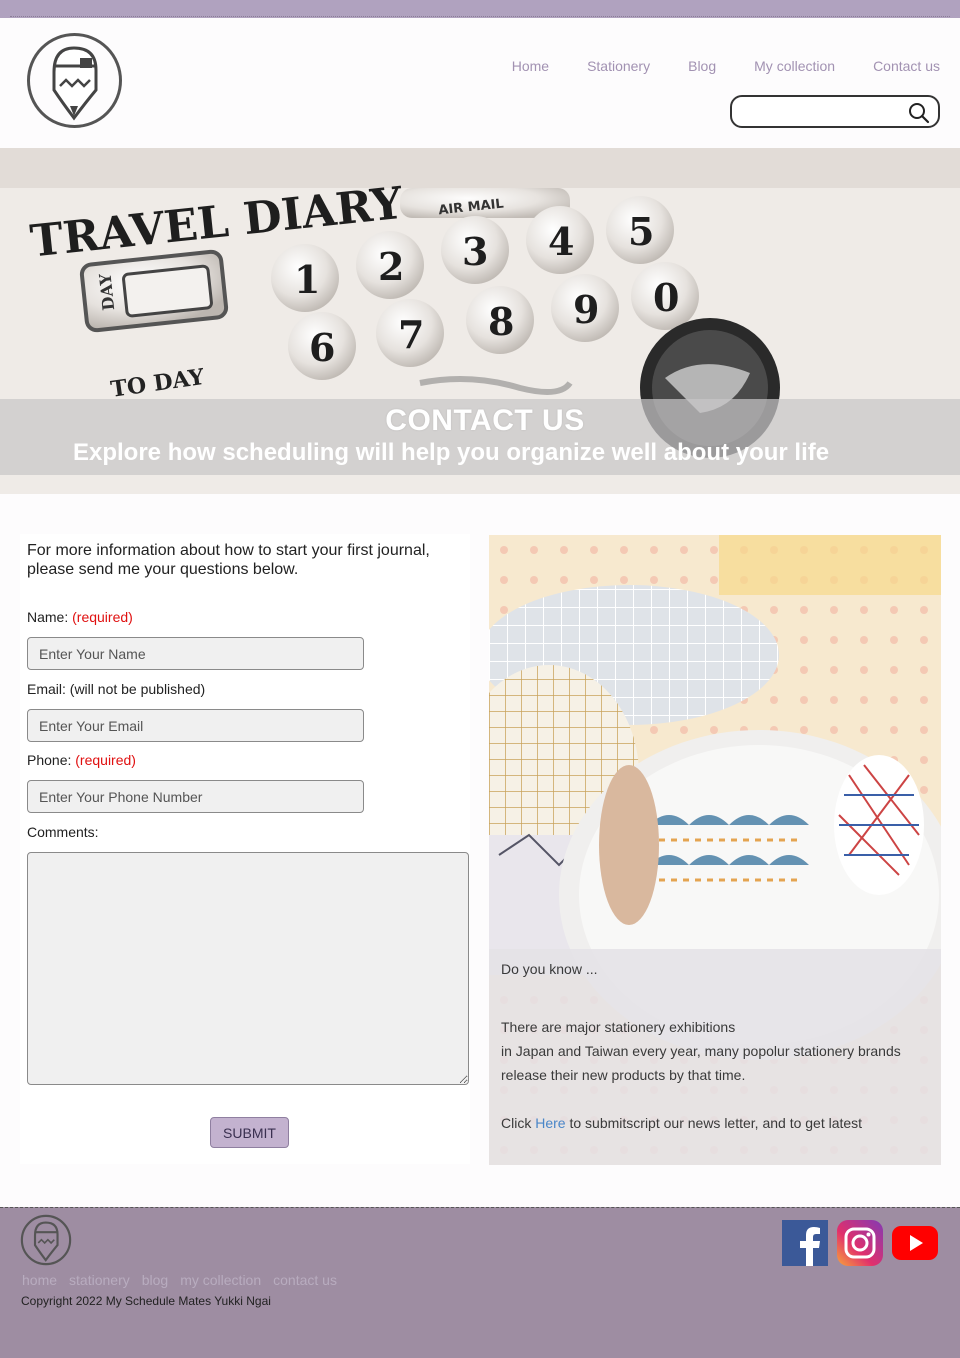 The width and height of the screenshot is (960, 1358). I want to click on nav-home: Home, so click(530, 66).